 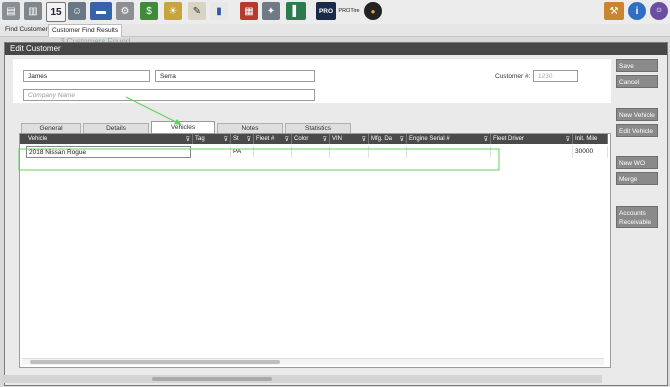 What do you see at coordinates (388, 152) in the screenshot?
I see `cell-mfg-date` at bounding box center [388, 152].